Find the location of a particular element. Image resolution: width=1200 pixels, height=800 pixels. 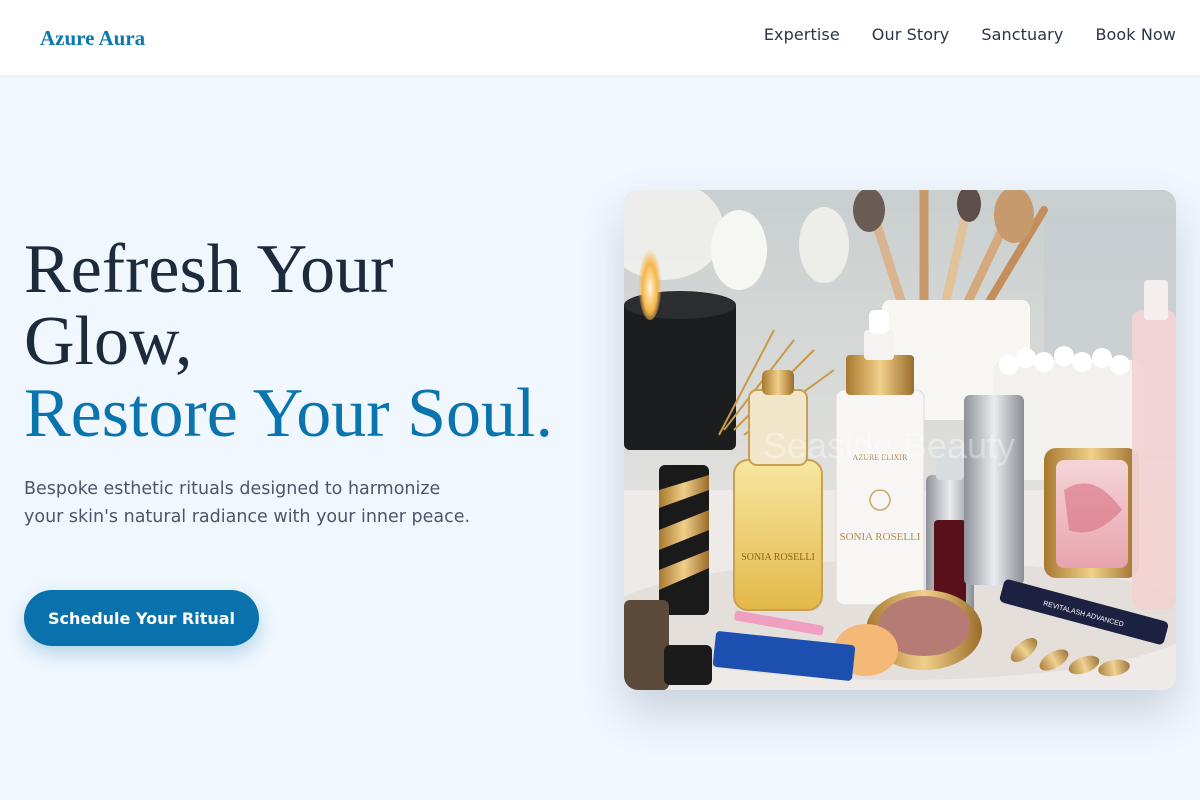

nav-item-sanctuary: Sanctuary is located at coordinates (1022, 34).